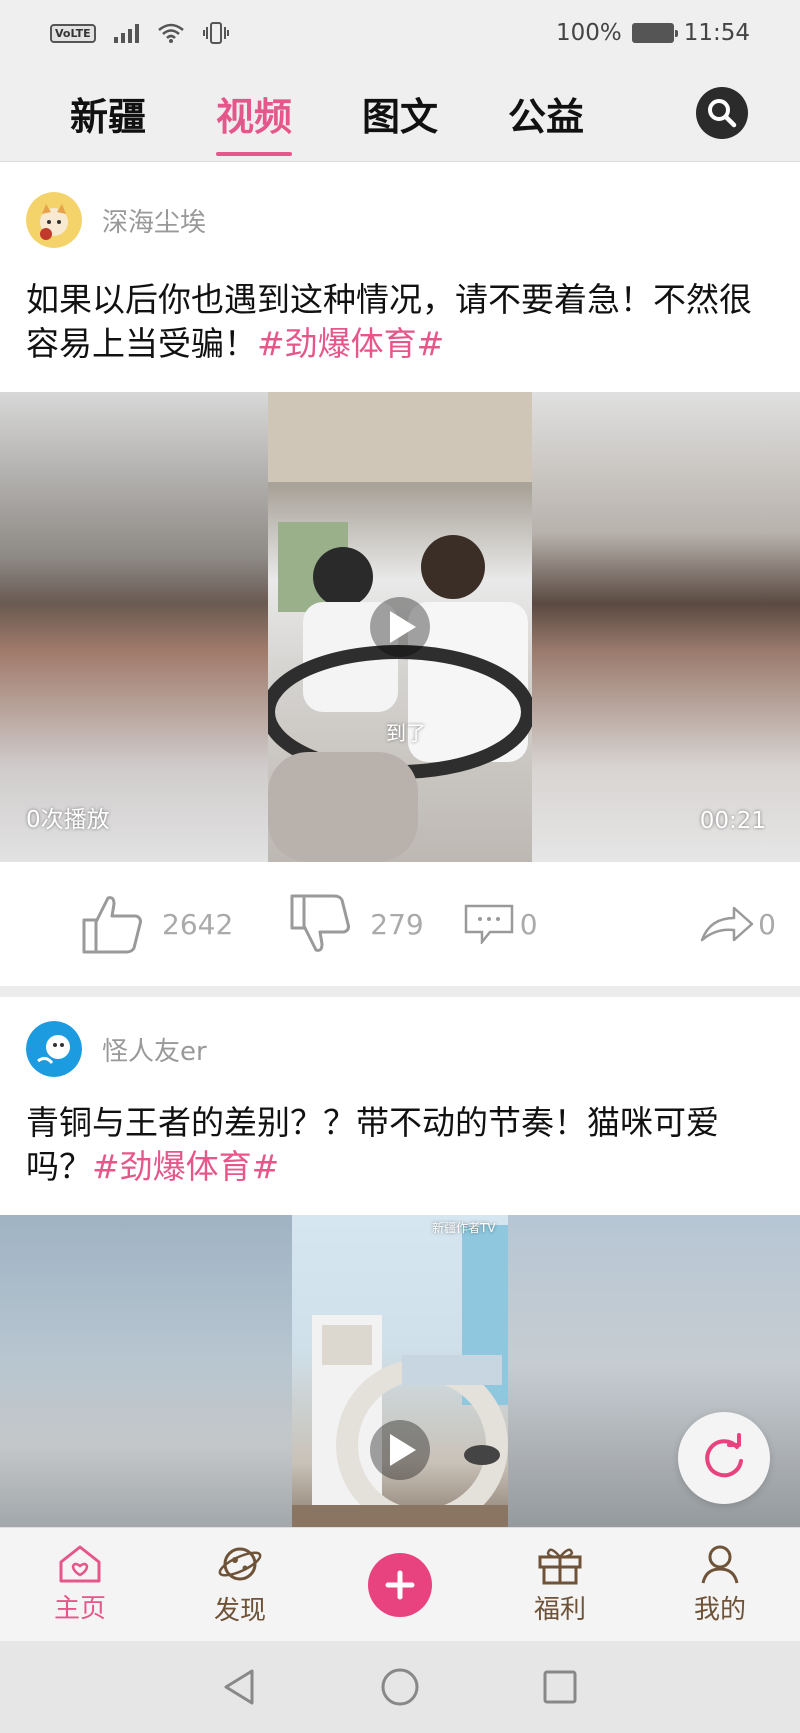 This screenshot has height=1733, width=800. I want to click on nav-welfare: 福利, so click(560, 1584).